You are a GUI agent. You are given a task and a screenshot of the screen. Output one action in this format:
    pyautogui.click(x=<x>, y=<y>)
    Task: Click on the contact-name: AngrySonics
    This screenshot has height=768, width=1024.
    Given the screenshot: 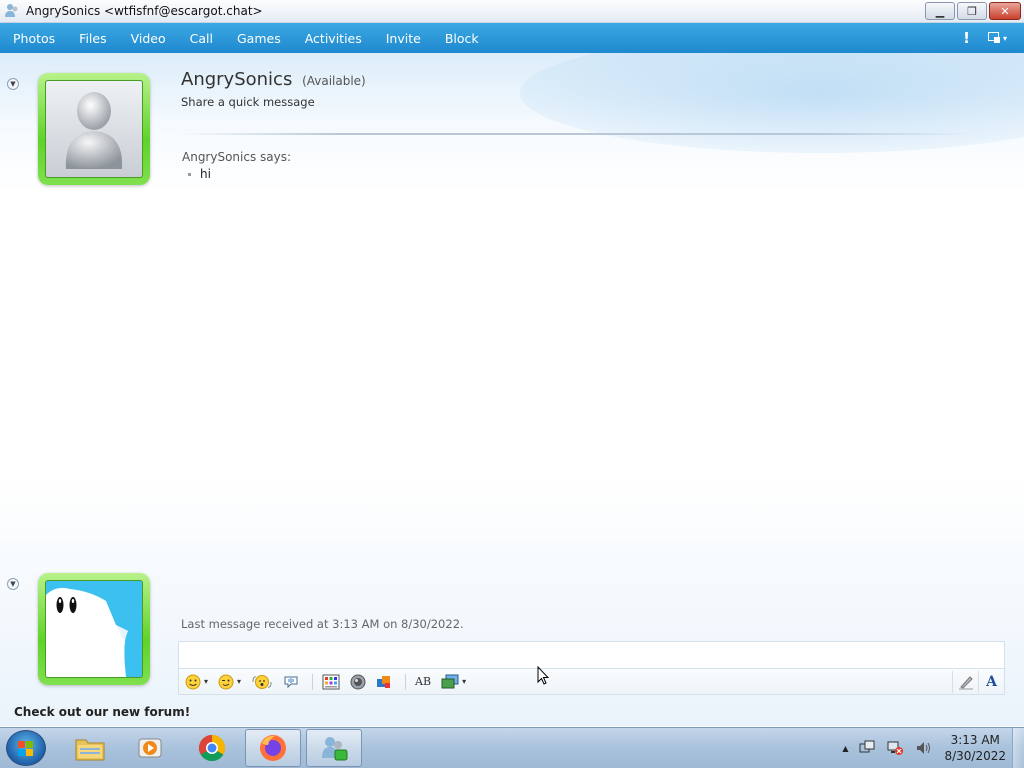 What is the action you would take?
    pyautogui.click(x=236, y=79)
    